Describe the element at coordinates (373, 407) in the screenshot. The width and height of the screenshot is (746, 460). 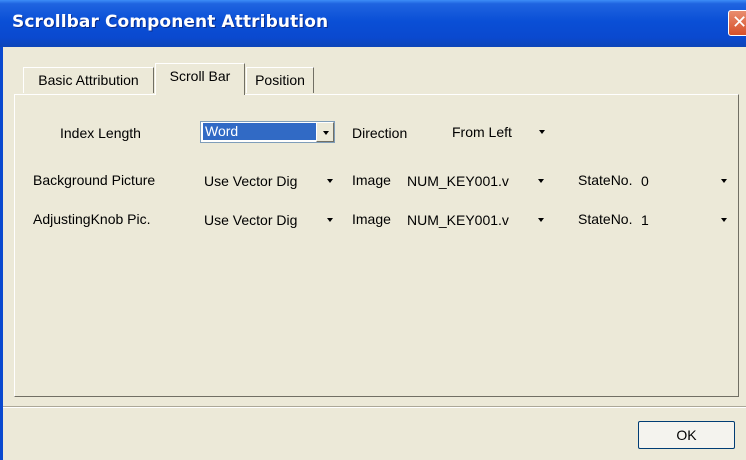
I see `footer-divider-highlight` at that location.